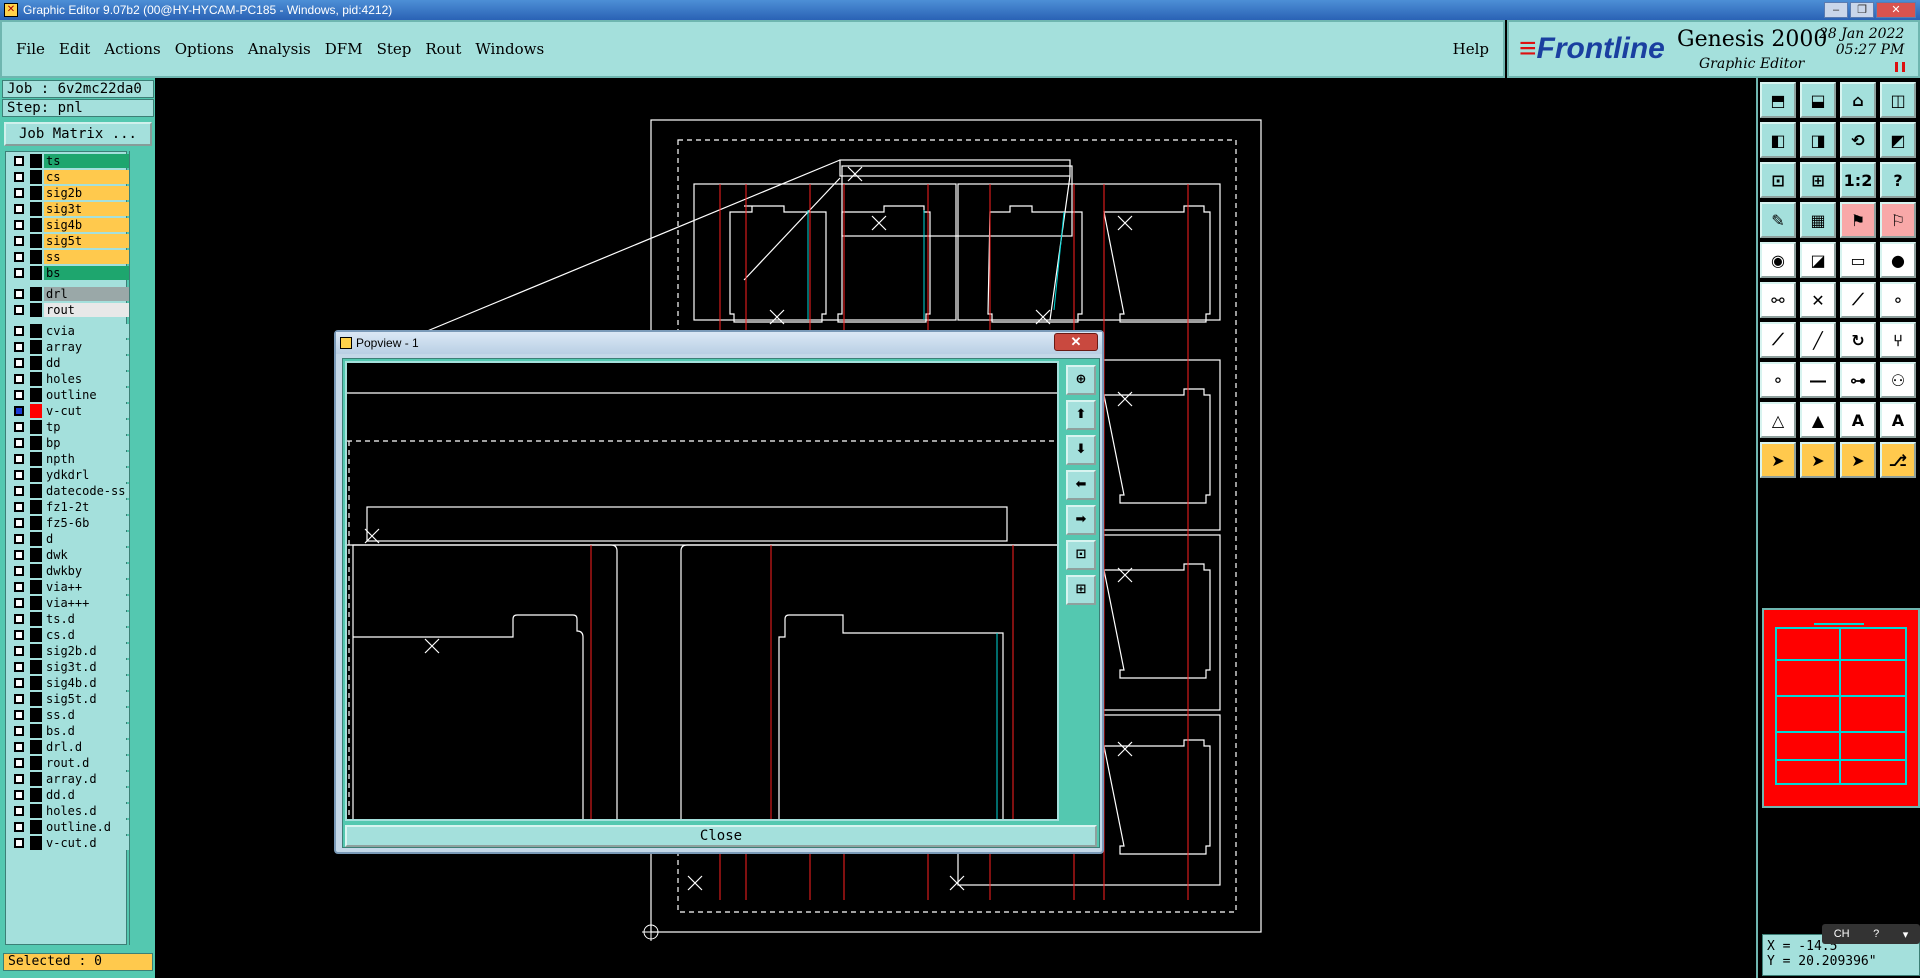  What do you see at coordinates (1081, 485) in the screenshot?
I see `pv-left-icon: ⬅` at bounding box center [1081, 485].